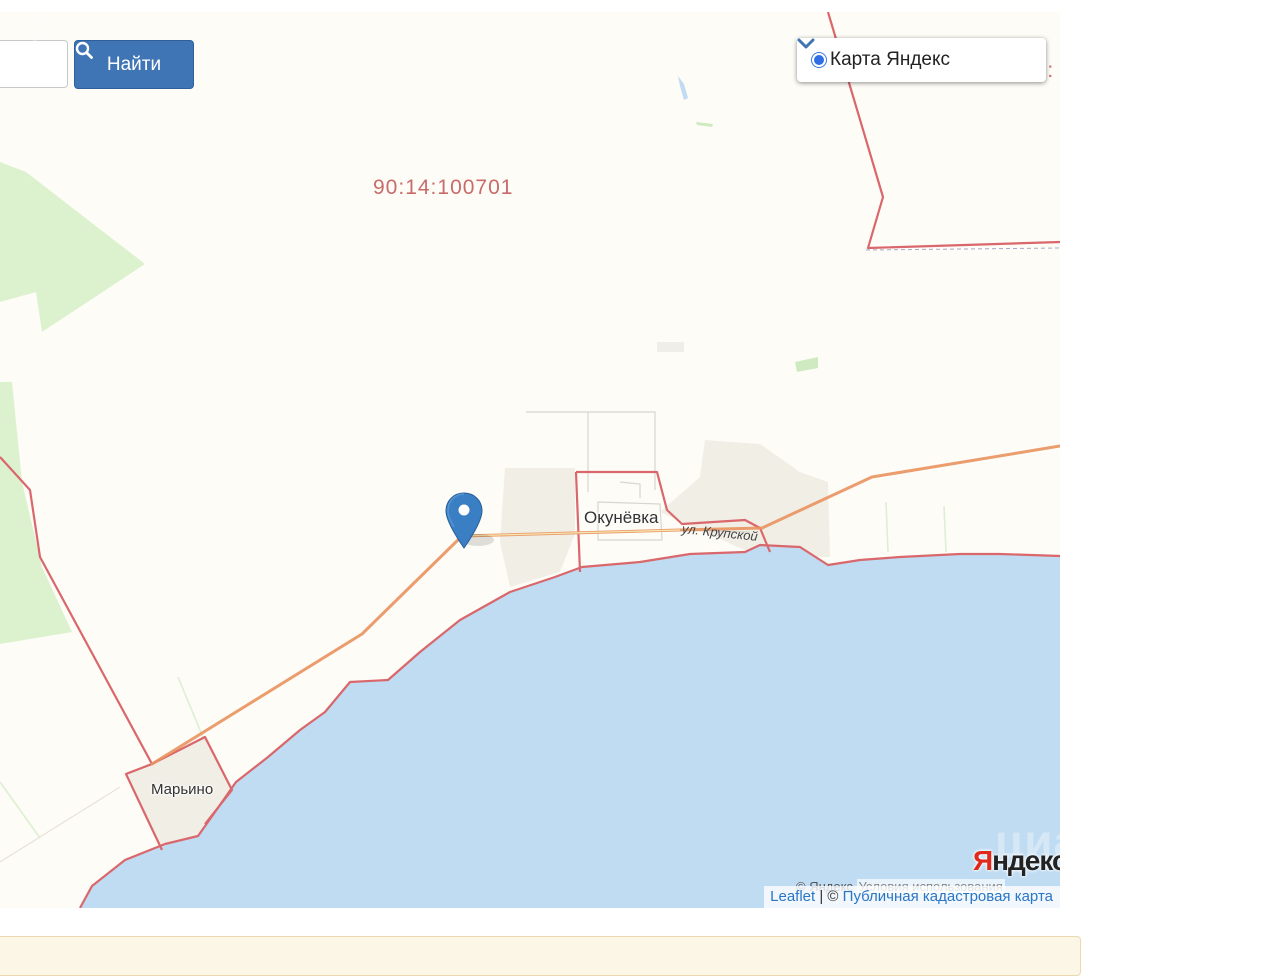  Describe the element at coordinates (182, 789) in the screenshot. I see `place-label-marino: Марьино` at that location.